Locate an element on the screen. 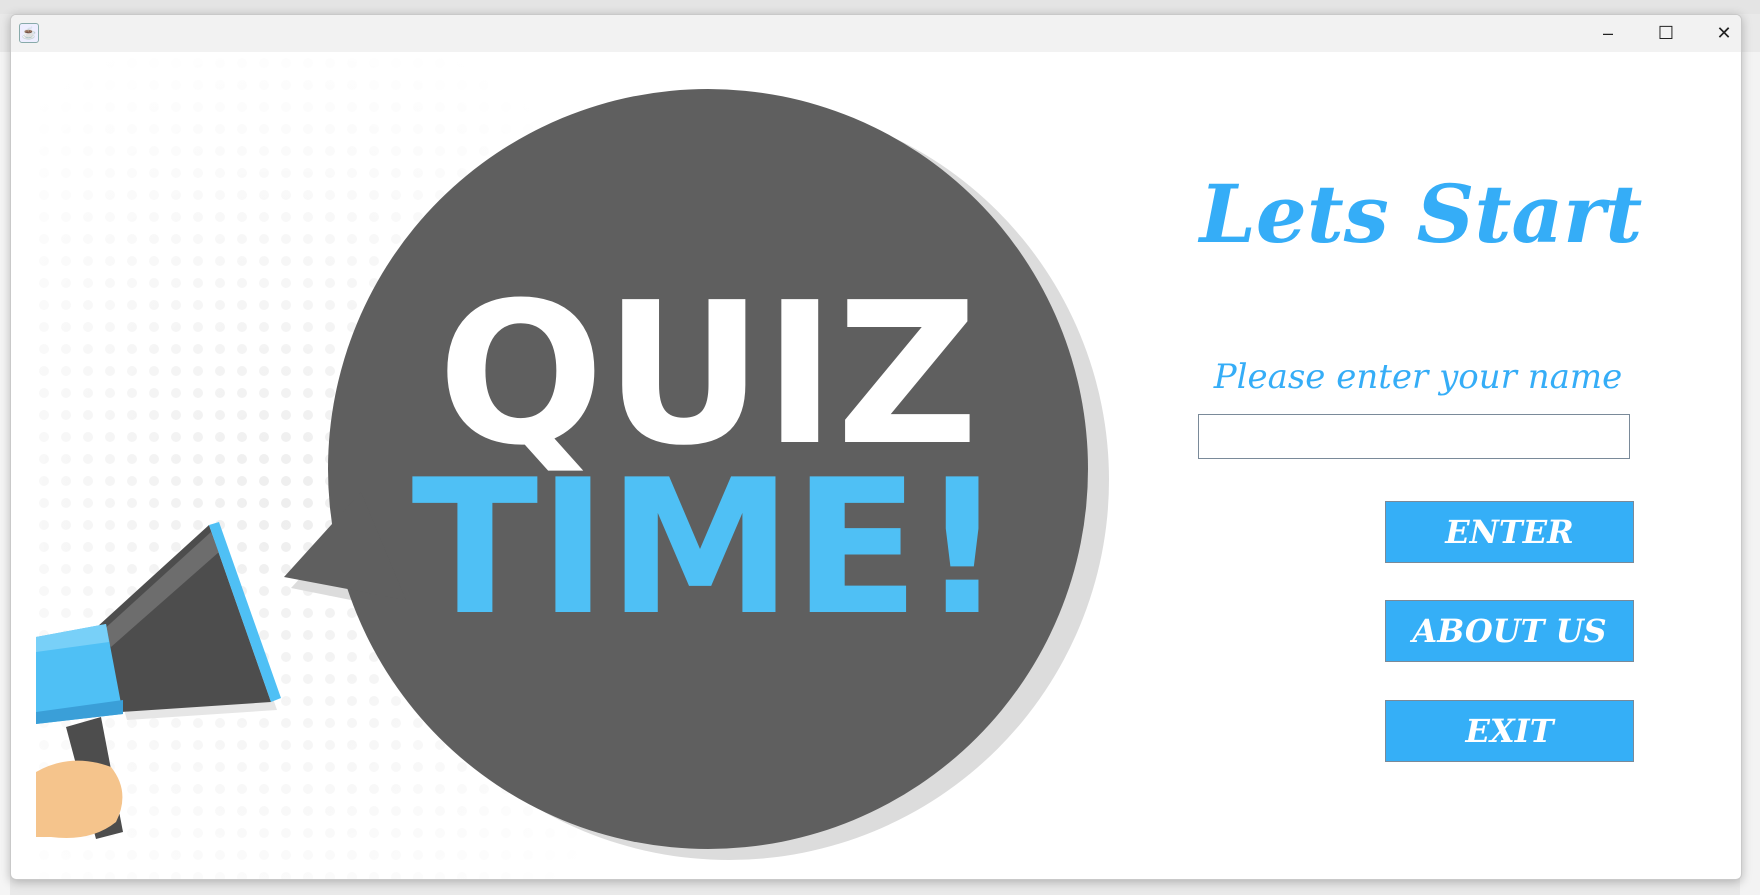 The image size is (1760, 895). exit-button: EXIT is located at coordinates (1509, 731).